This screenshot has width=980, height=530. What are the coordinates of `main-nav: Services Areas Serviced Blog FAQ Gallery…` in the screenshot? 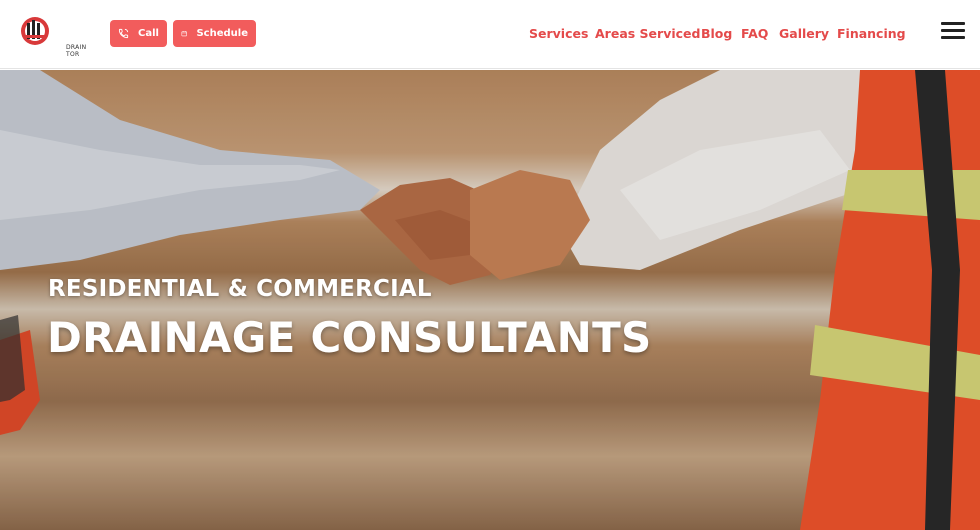 It's located at (490, 34).